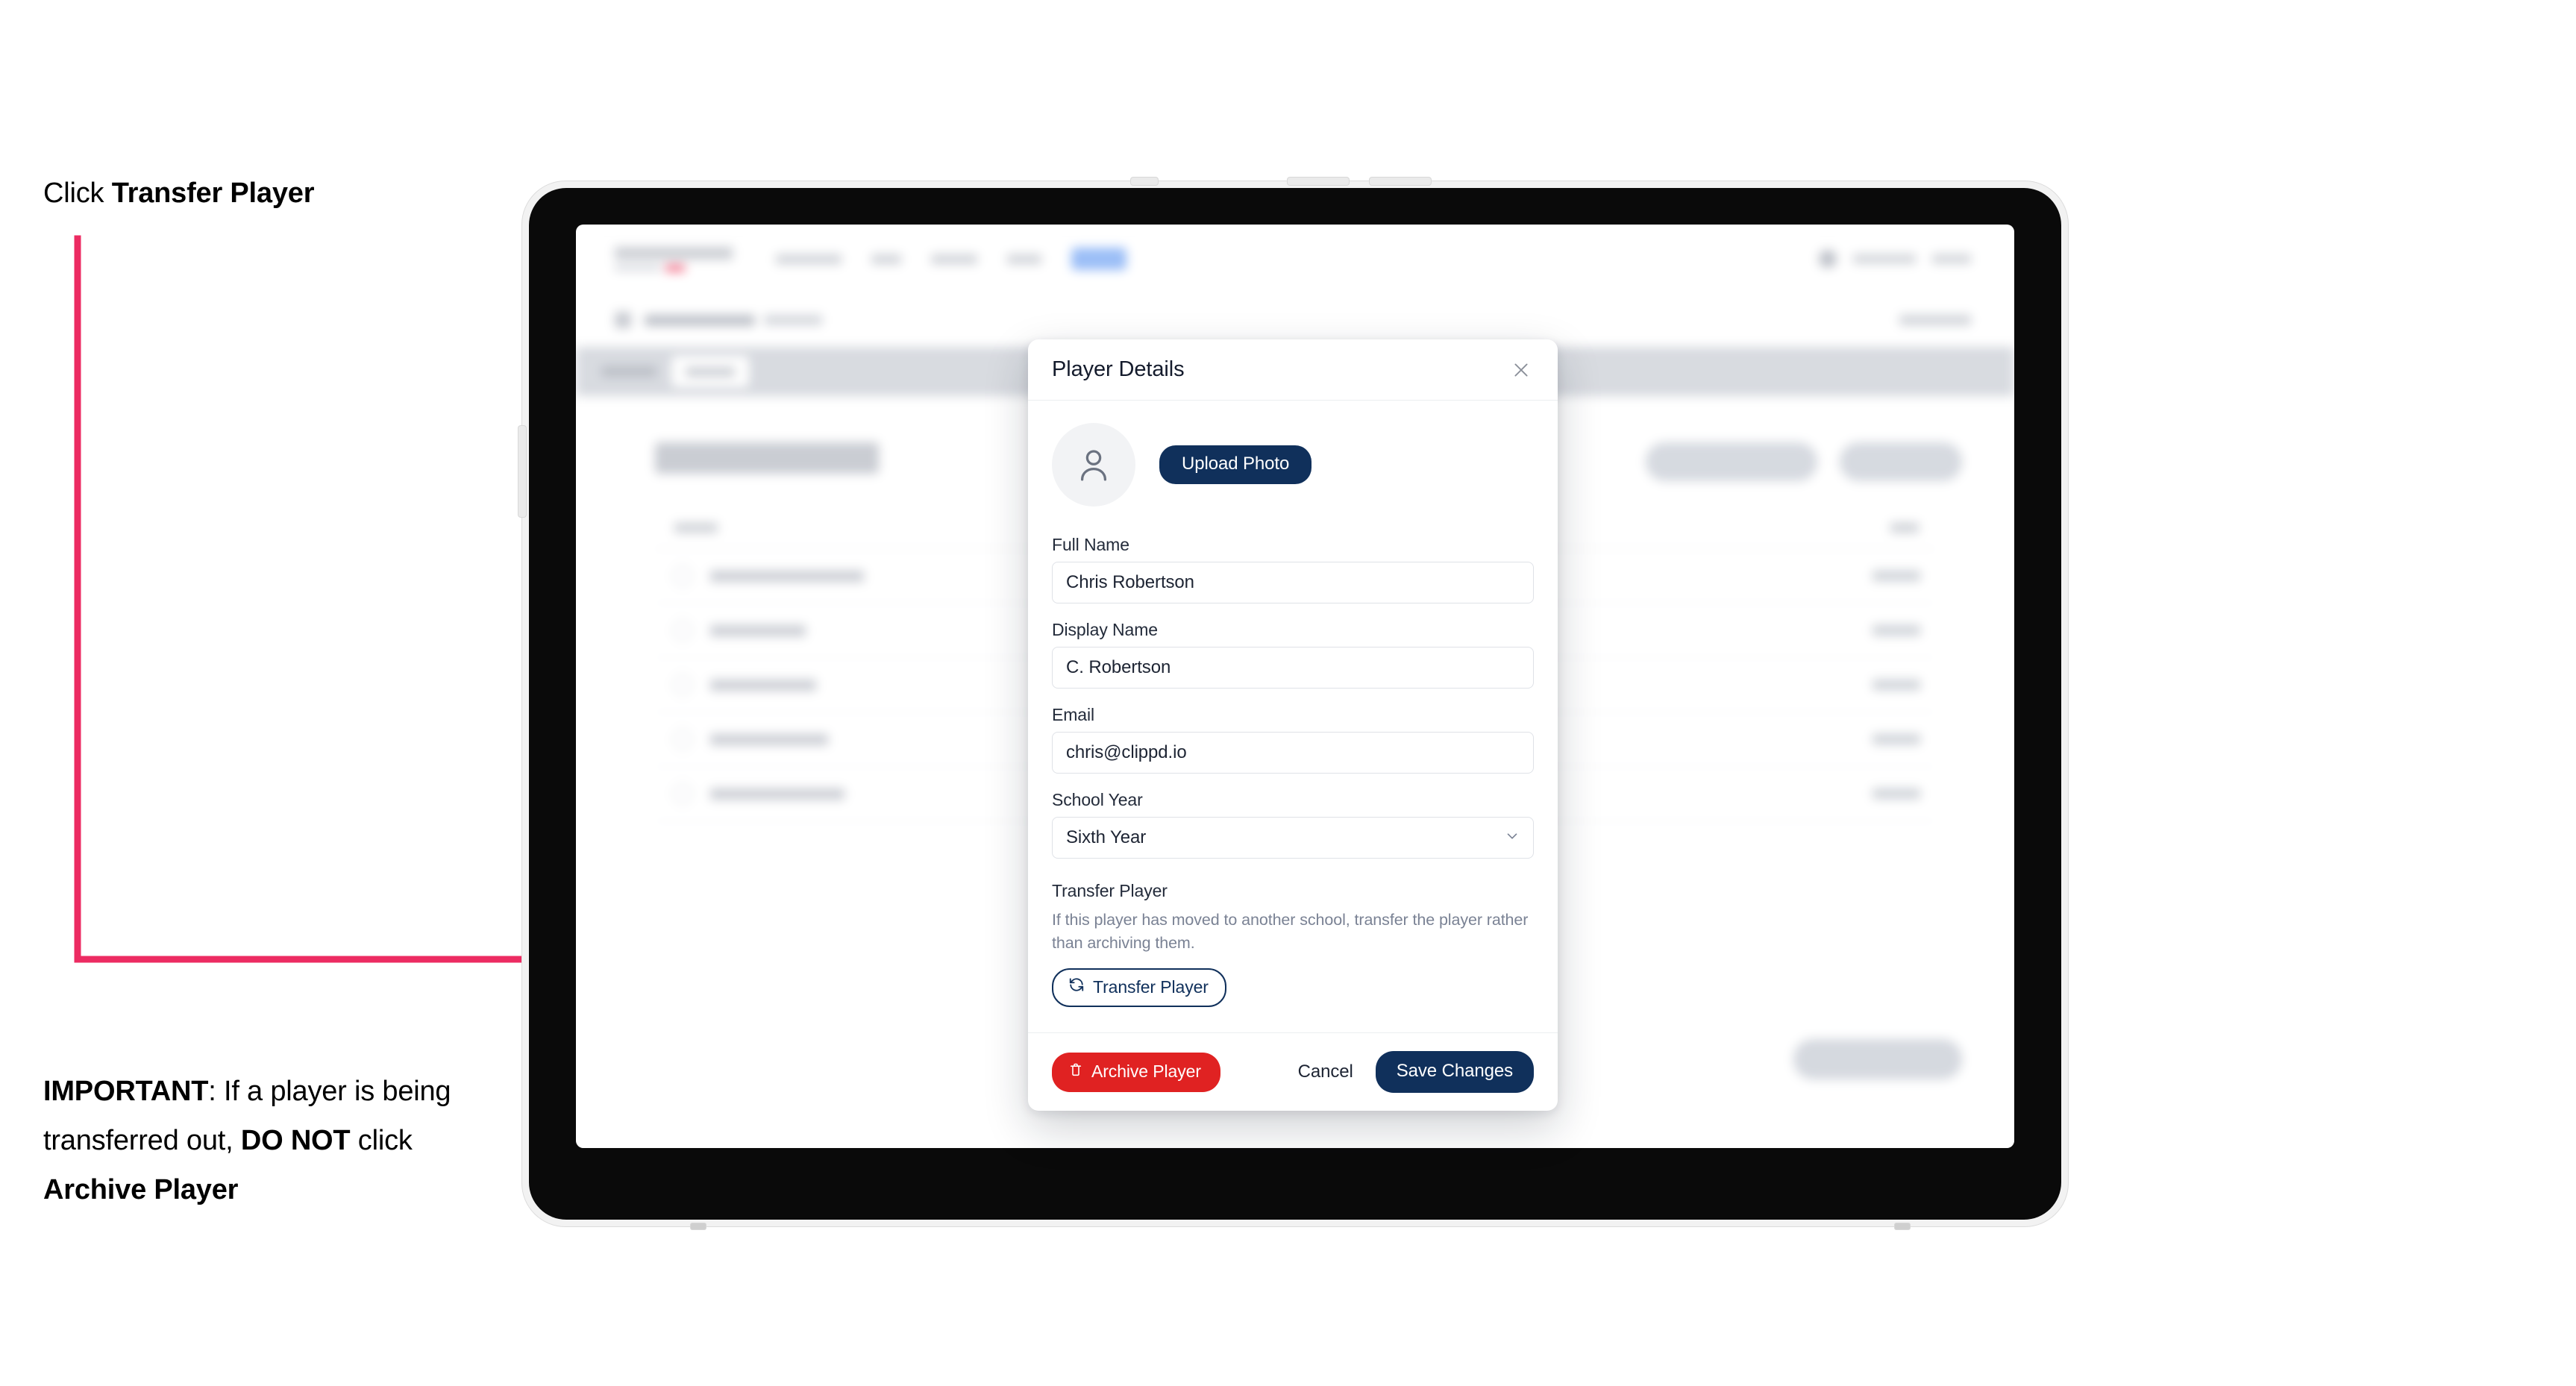 The width and height of the screenshot is (2576, 1386). Describe the element at coordinates (126, 1091) in the screenshot. I see `annotation-bottom-b1: IMPORTANT` at that location.